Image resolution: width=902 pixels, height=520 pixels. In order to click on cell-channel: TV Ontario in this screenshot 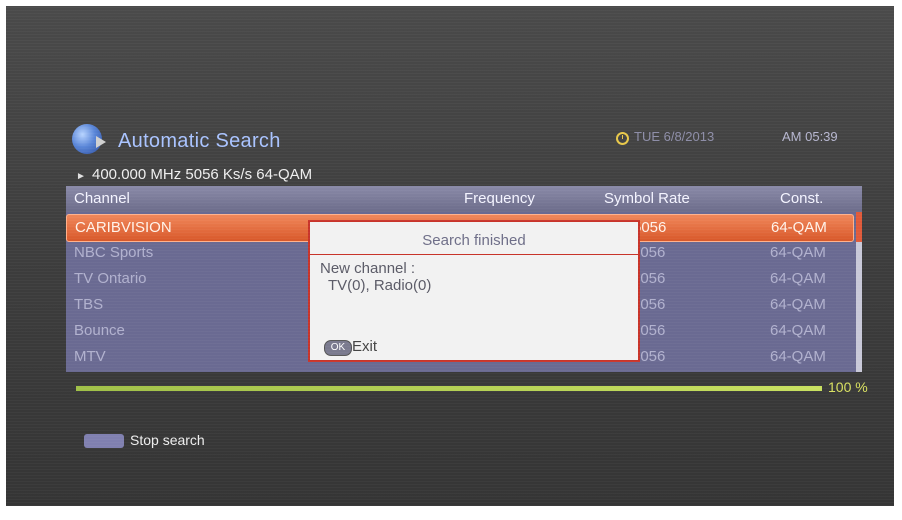, I will do `click(110, 278)`.